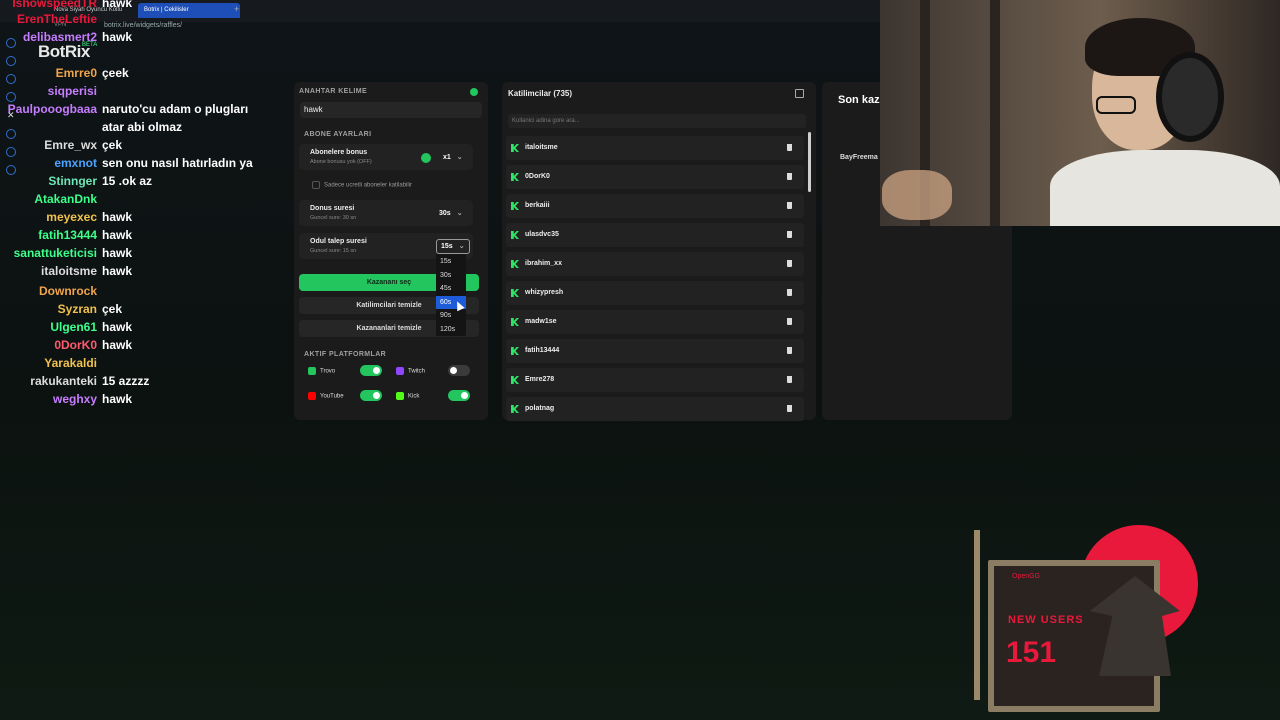 This screenshot has height=720, width=1280. Describe the element at coordinates (73, 327) in the screenshot. I see `chat-username: Ulgen61` at that location.